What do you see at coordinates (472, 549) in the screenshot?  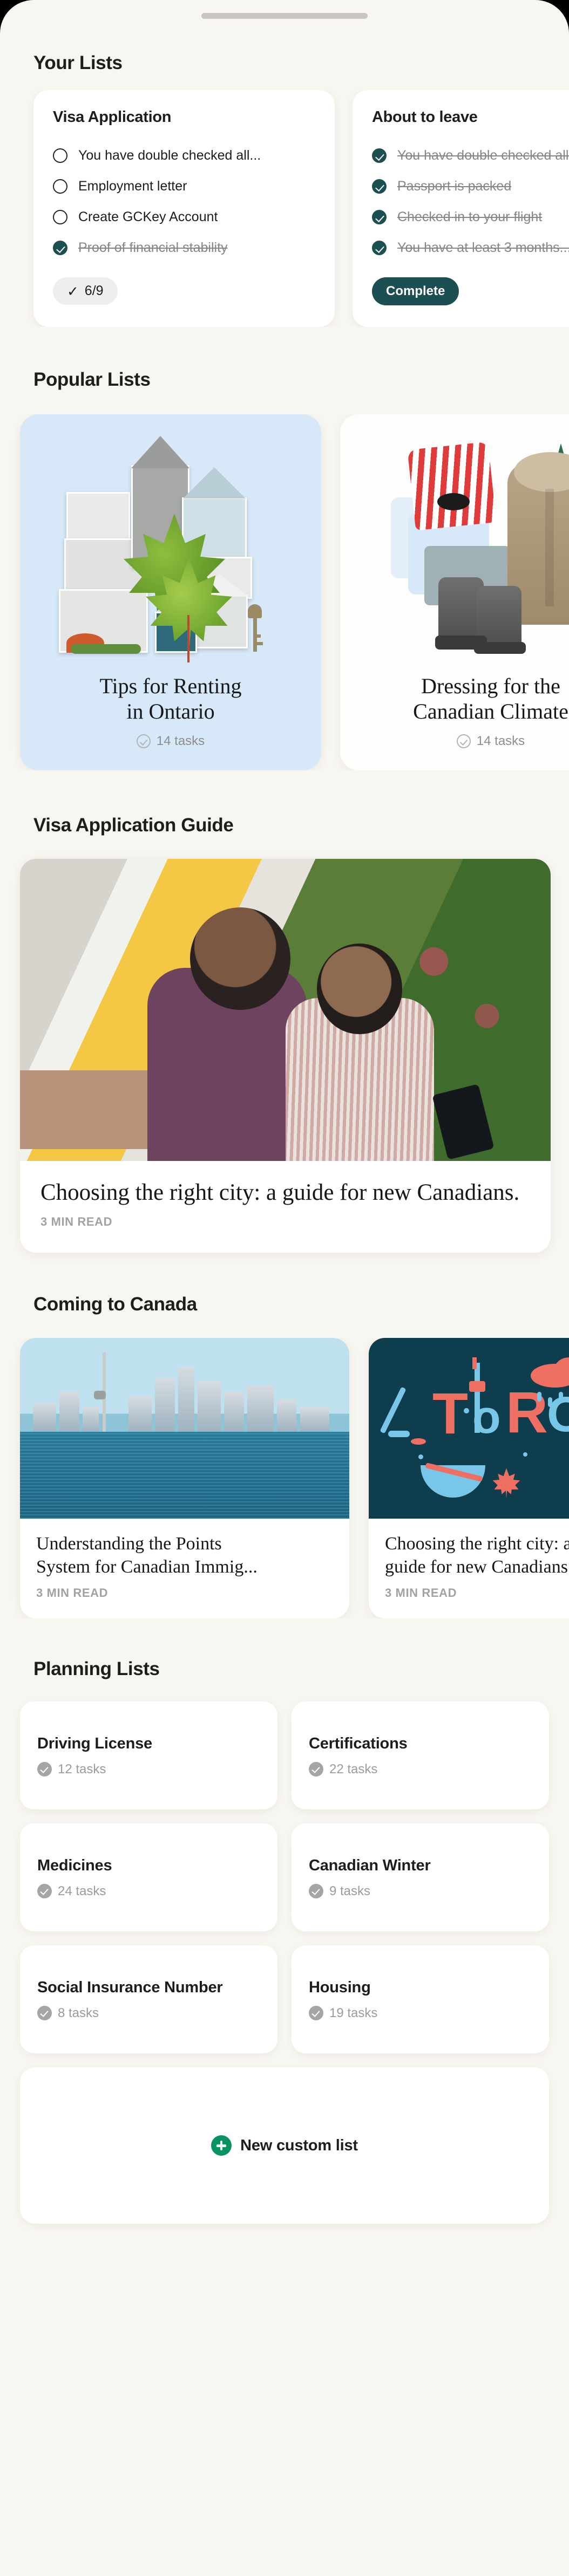 I see `coat-boots-swimsuit-illustration` at bounding box center [472, 549].